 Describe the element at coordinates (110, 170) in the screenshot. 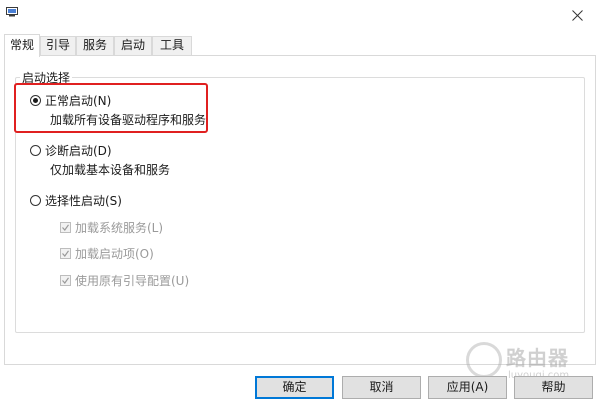

I see `diagnostic-startup-description: 仅加载基本设备和服务` at that location.